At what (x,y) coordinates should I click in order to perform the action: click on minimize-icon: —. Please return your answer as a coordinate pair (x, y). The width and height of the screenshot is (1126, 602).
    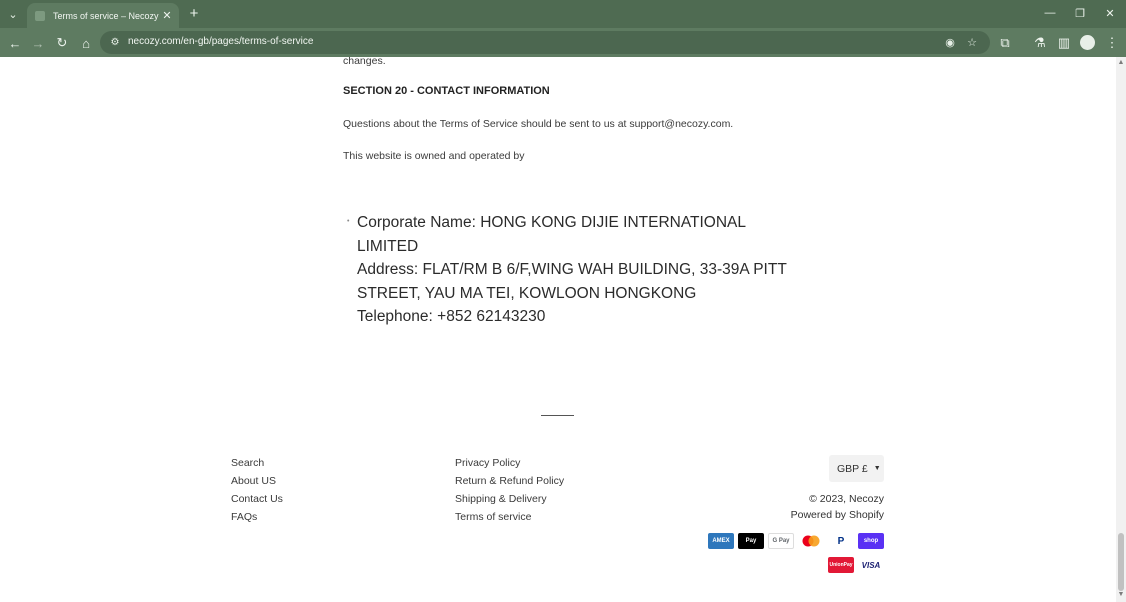
    Looking at the image, I should click on (1050, 13).